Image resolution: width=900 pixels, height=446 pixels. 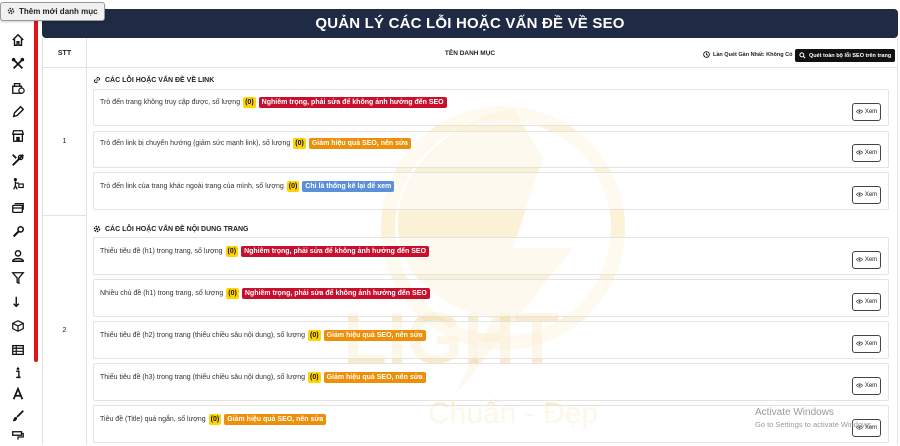 I want to click on filter-icon, so click(x=18, y=278).